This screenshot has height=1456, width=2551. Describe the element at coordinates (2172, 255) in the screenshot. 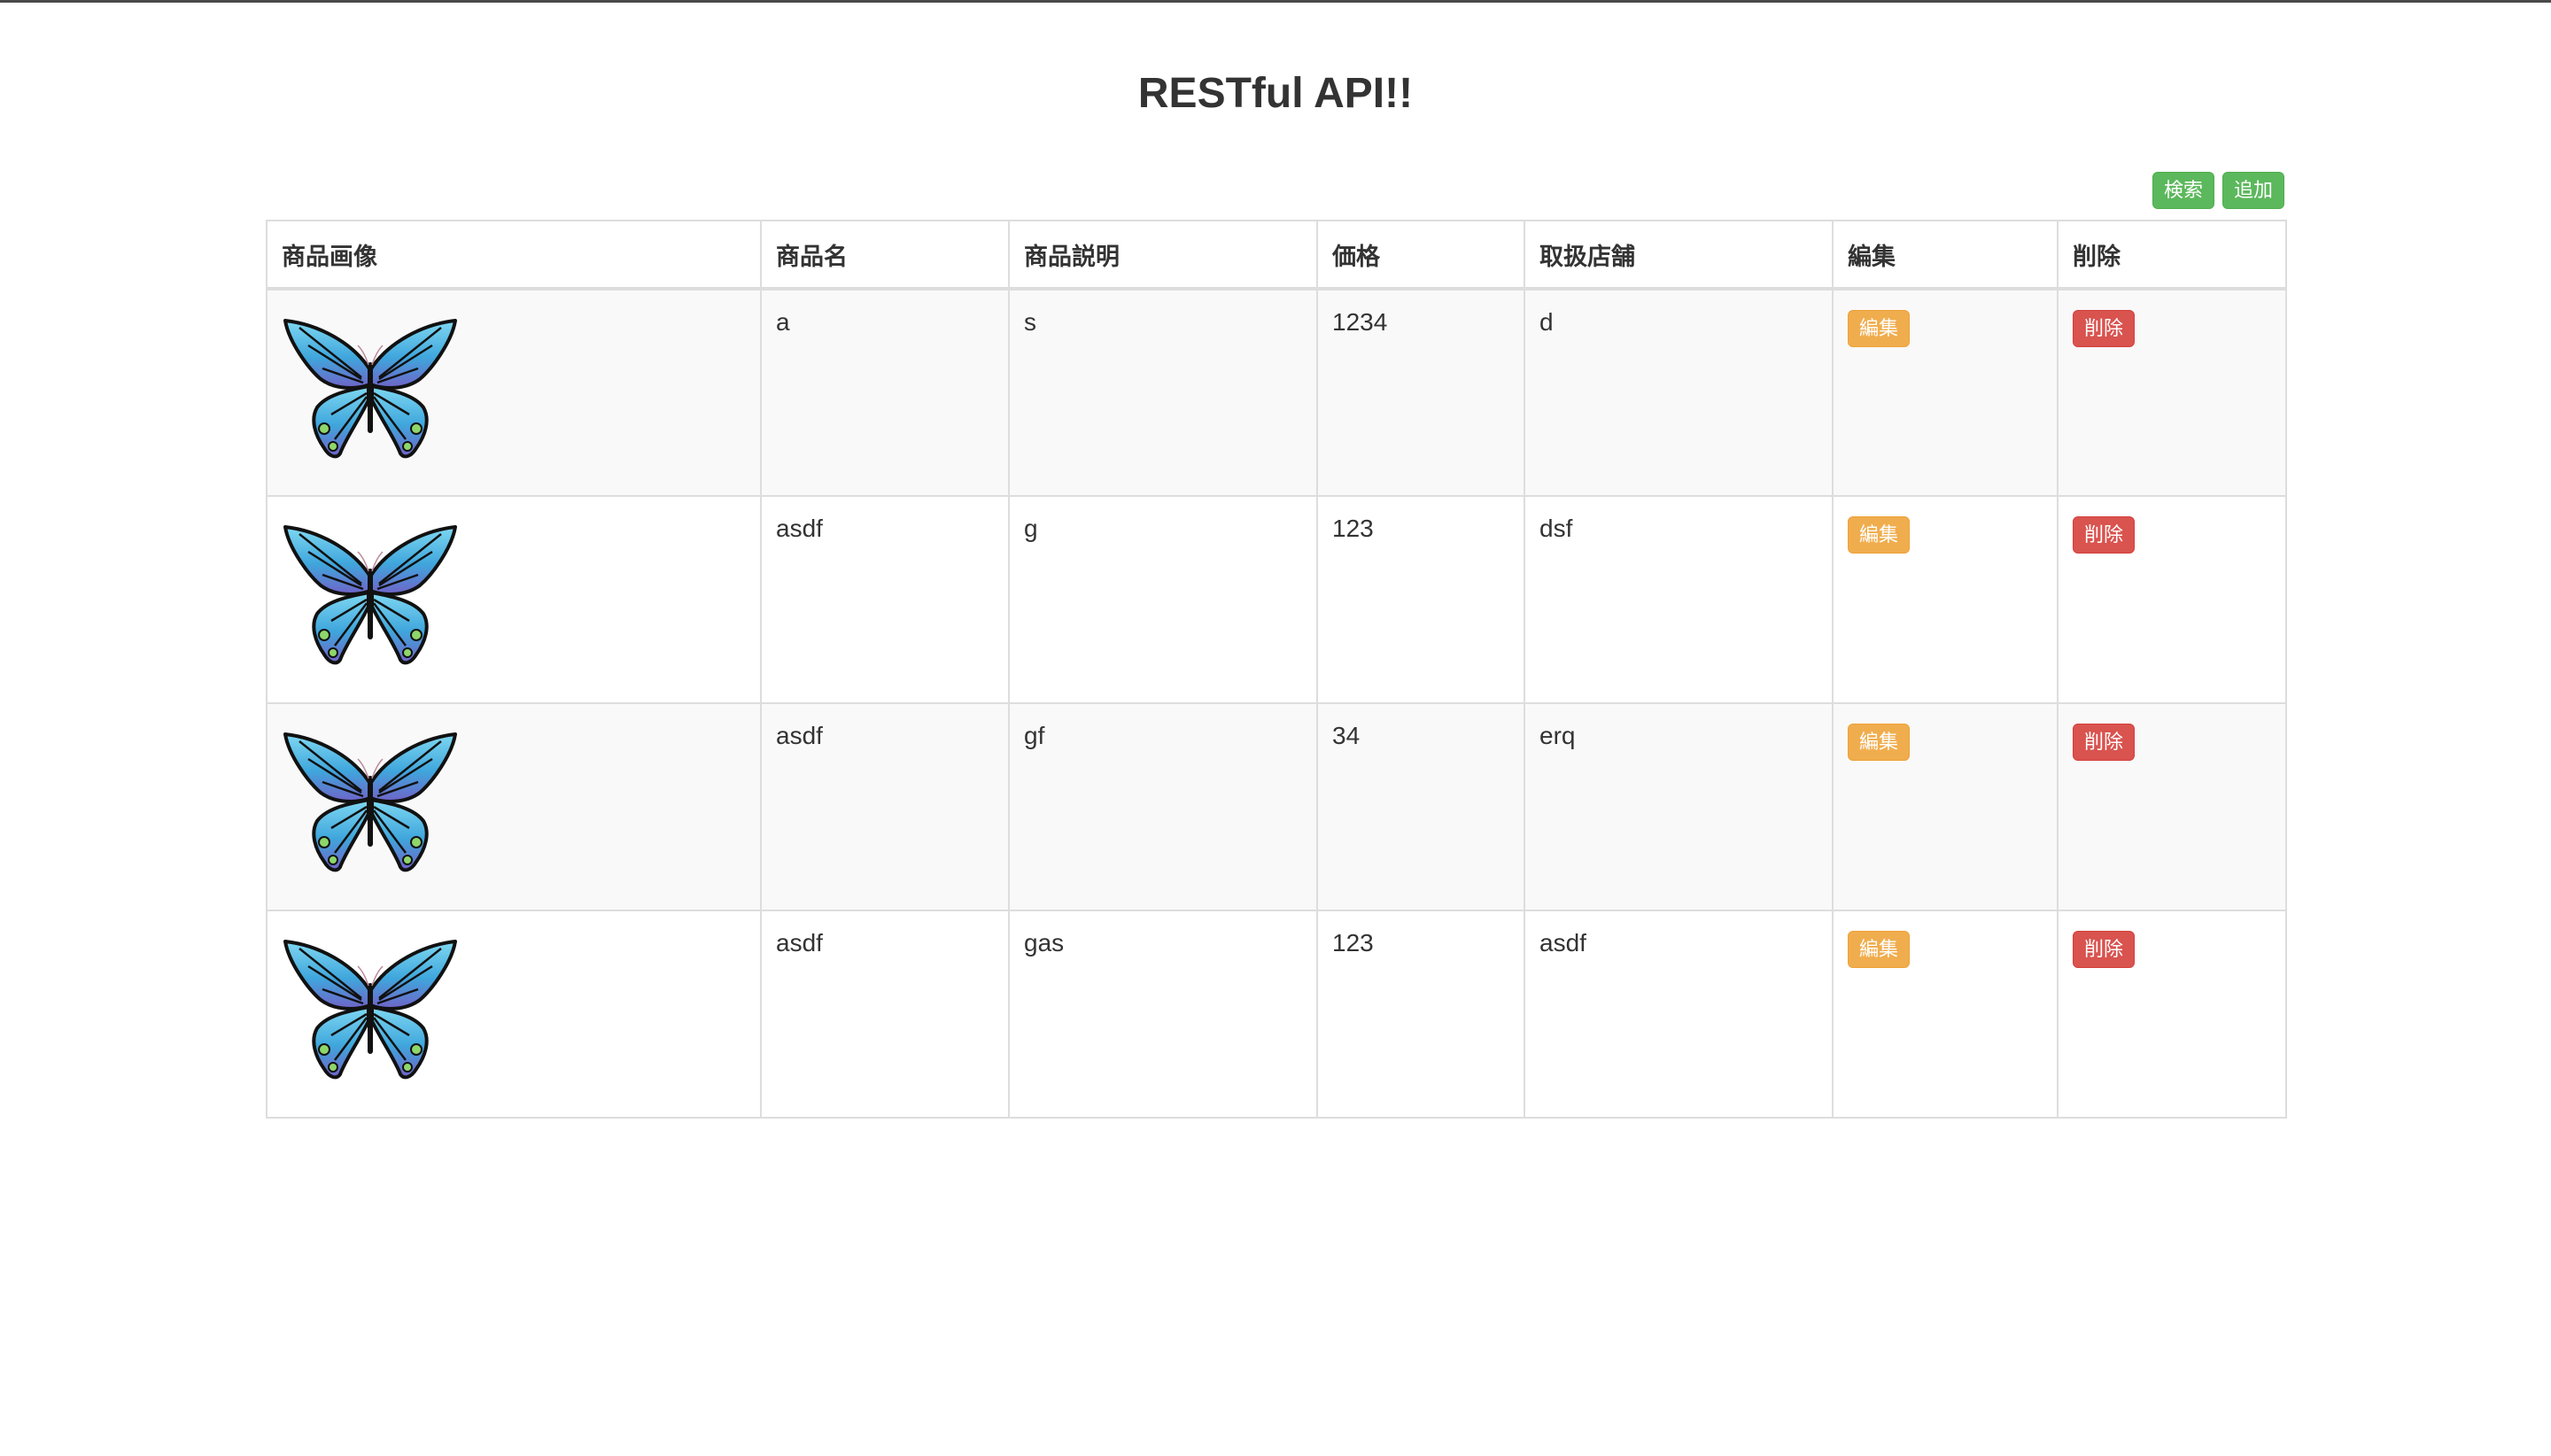

I see `header-delete: 削除` at that location.